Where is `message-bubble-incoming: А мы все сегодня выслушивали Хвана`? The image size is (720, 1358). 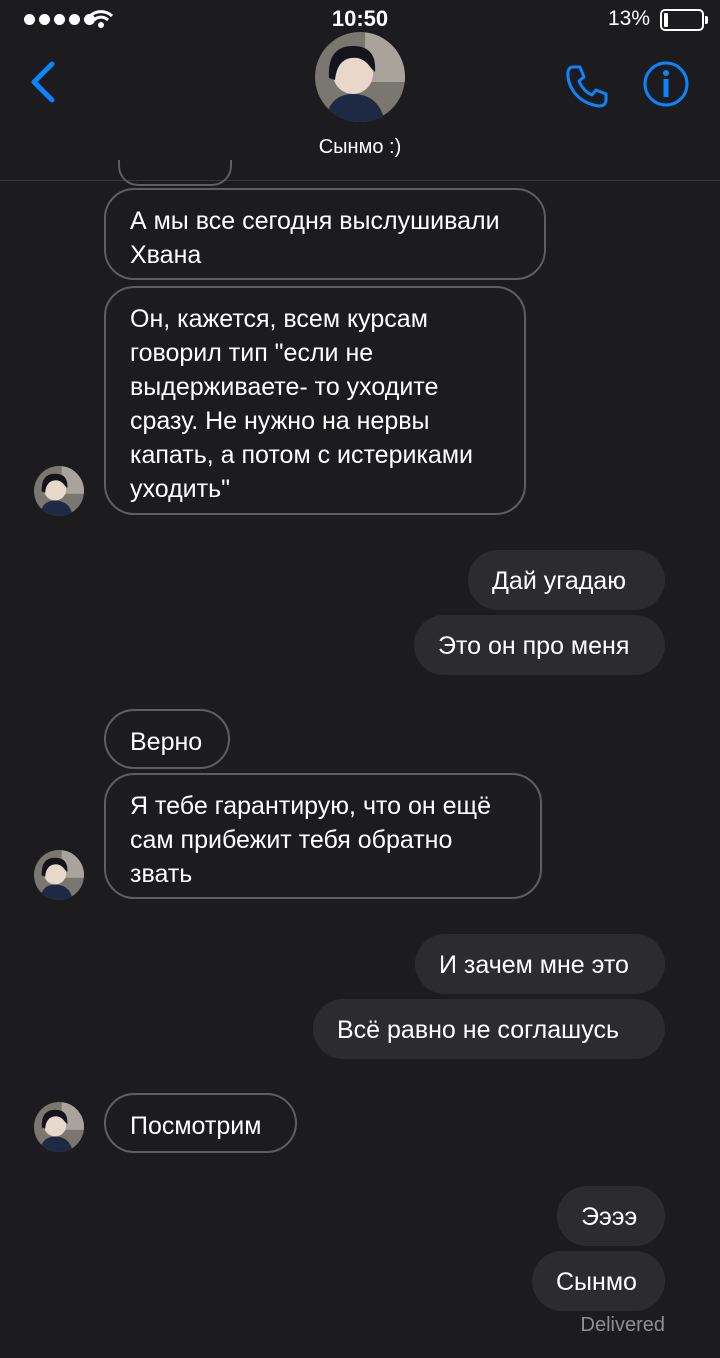
message-bubble-incoming: А мы все сегодня выслушивали Хвана is located at coordinates (325, 234).